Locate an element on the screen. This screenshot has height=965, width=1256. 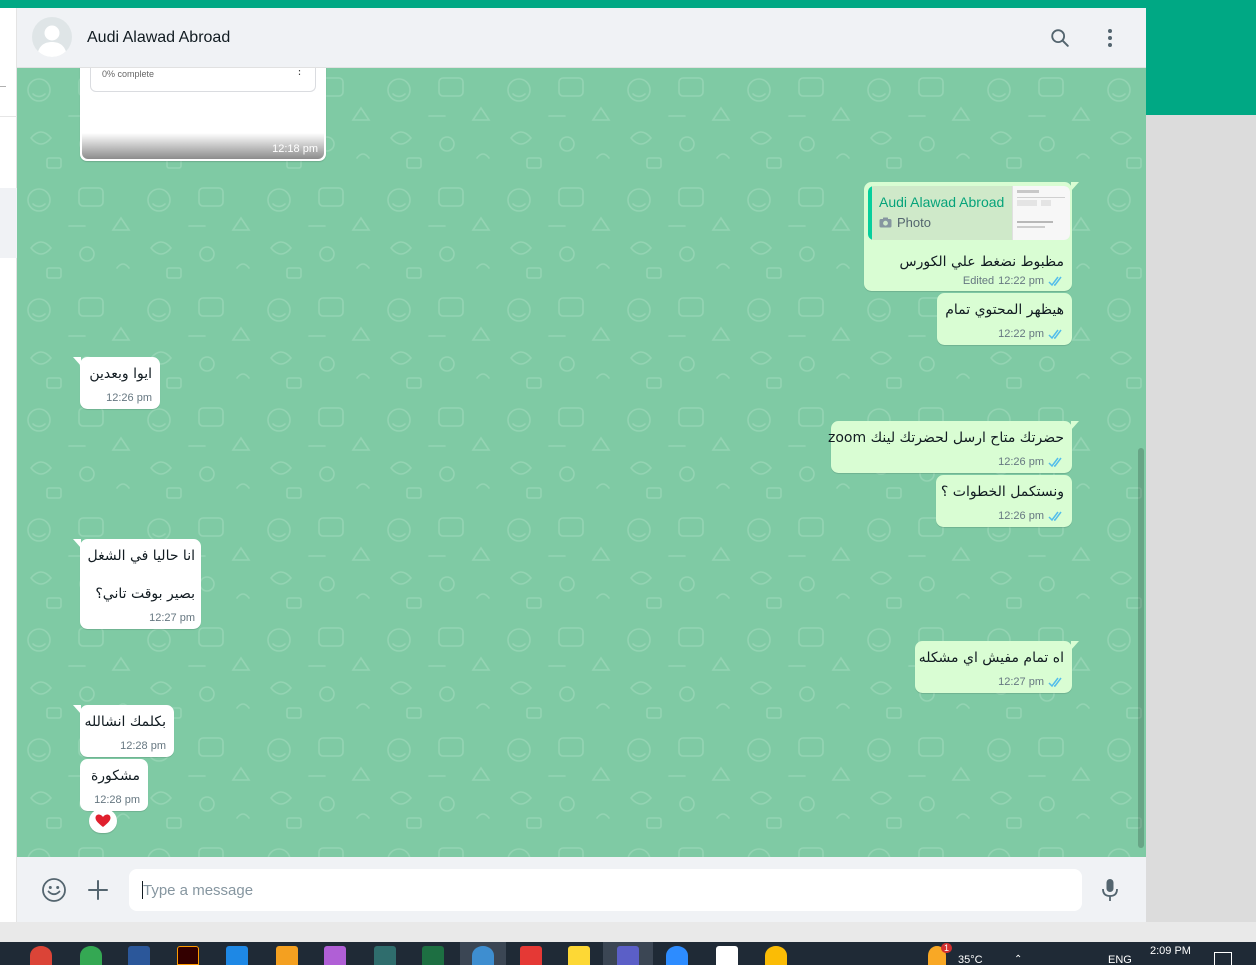
more-options-icon is located at coordinates (1110, 38).